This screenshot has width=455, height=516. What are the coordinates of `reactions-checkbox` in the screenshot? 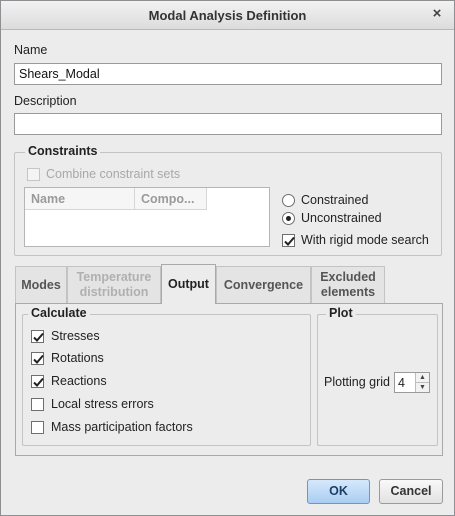 It's located at (37, 381).